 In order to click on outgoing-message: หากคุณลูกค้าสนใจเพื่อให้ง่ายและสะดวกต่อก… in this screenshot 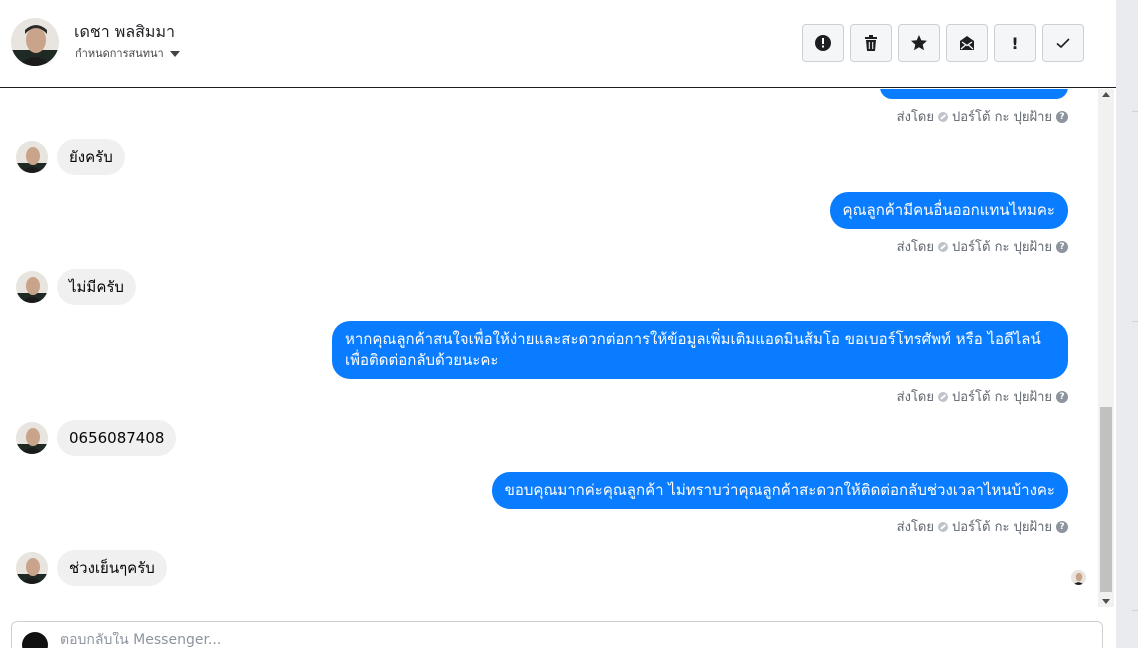, I will do `click(700, 350)`.